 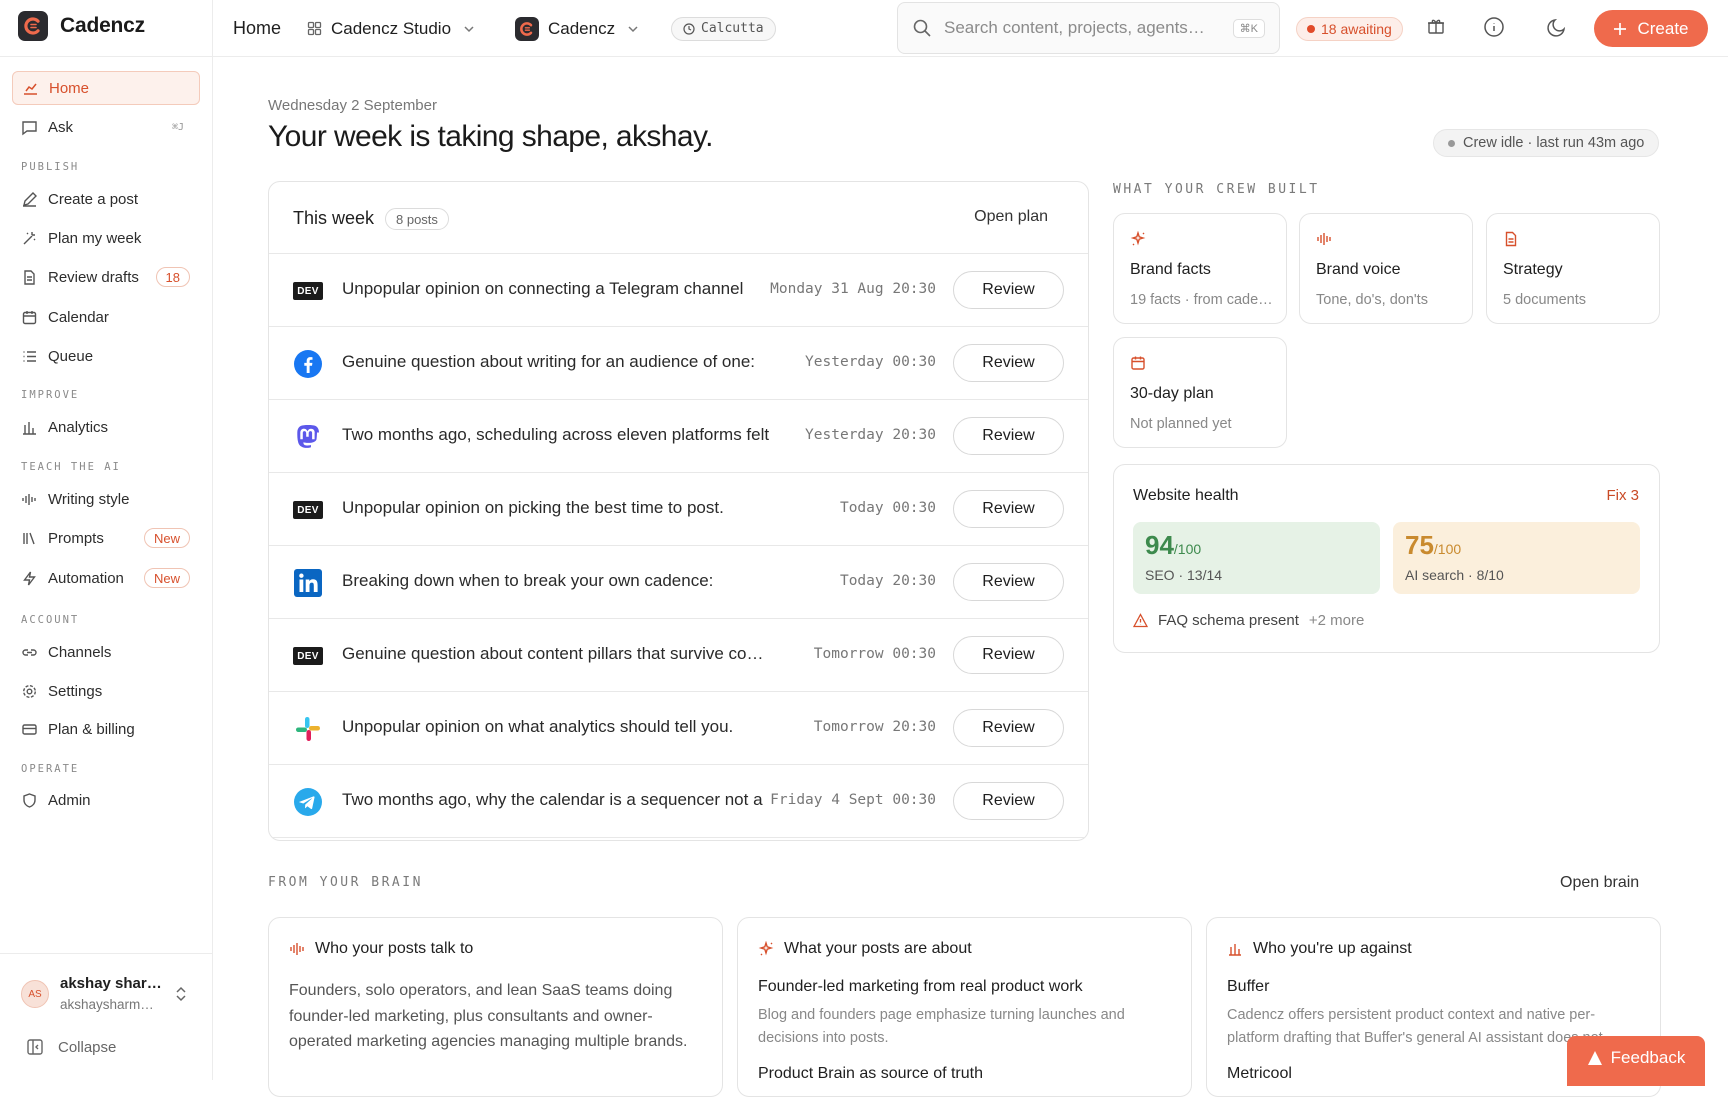 What do you see at coordinates (352, 105) in the screenshot?
I see `current-date: Wednesday 2 September` at bounding box center [352, 105].